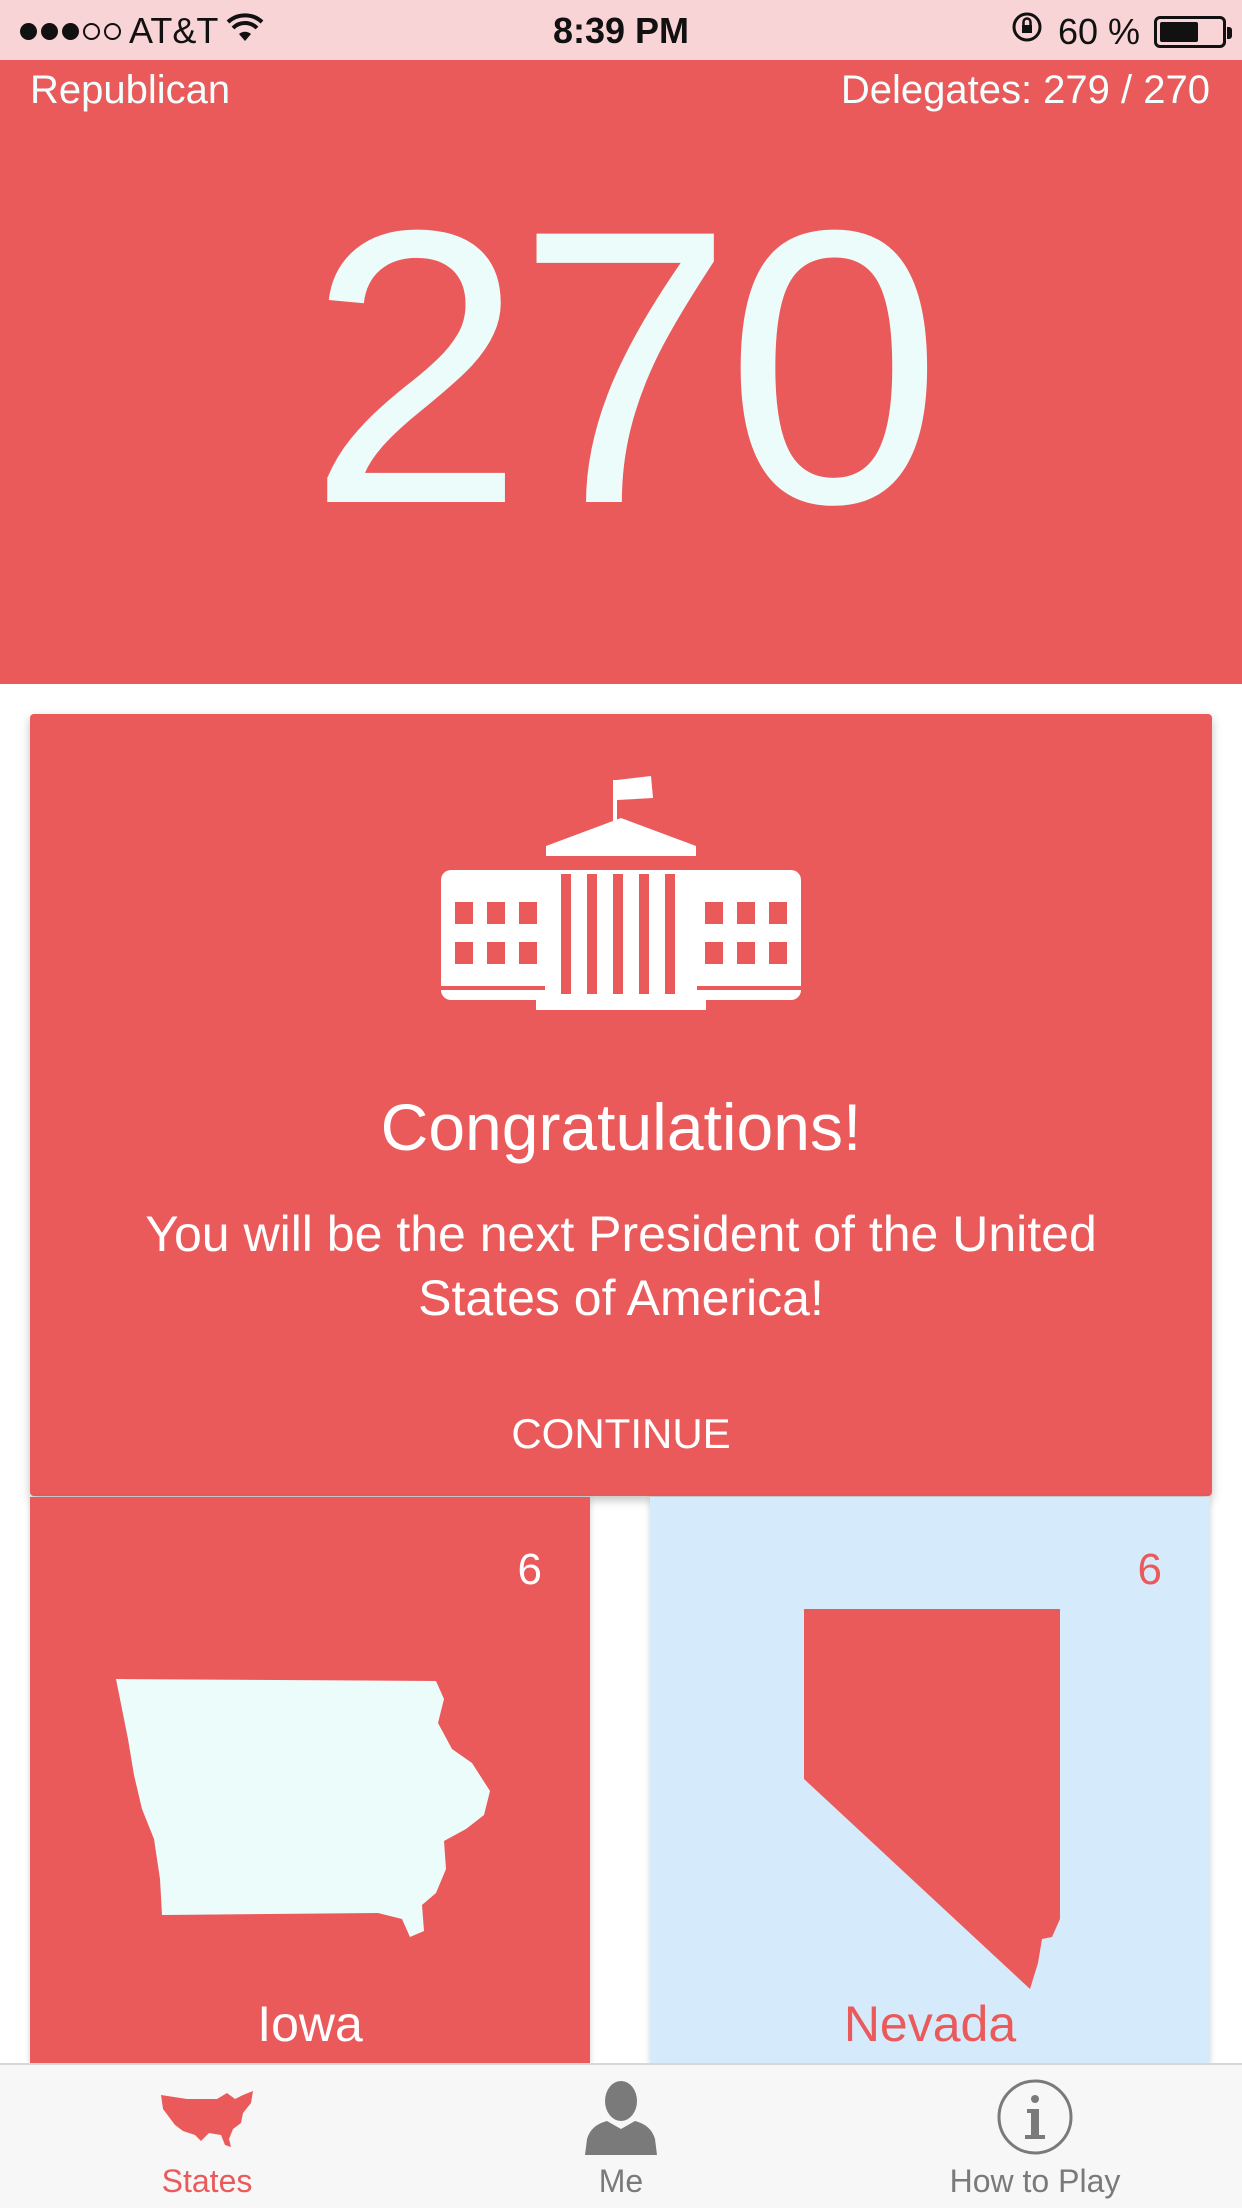  I want to click on tab-me: Me, so click(621, 2137).